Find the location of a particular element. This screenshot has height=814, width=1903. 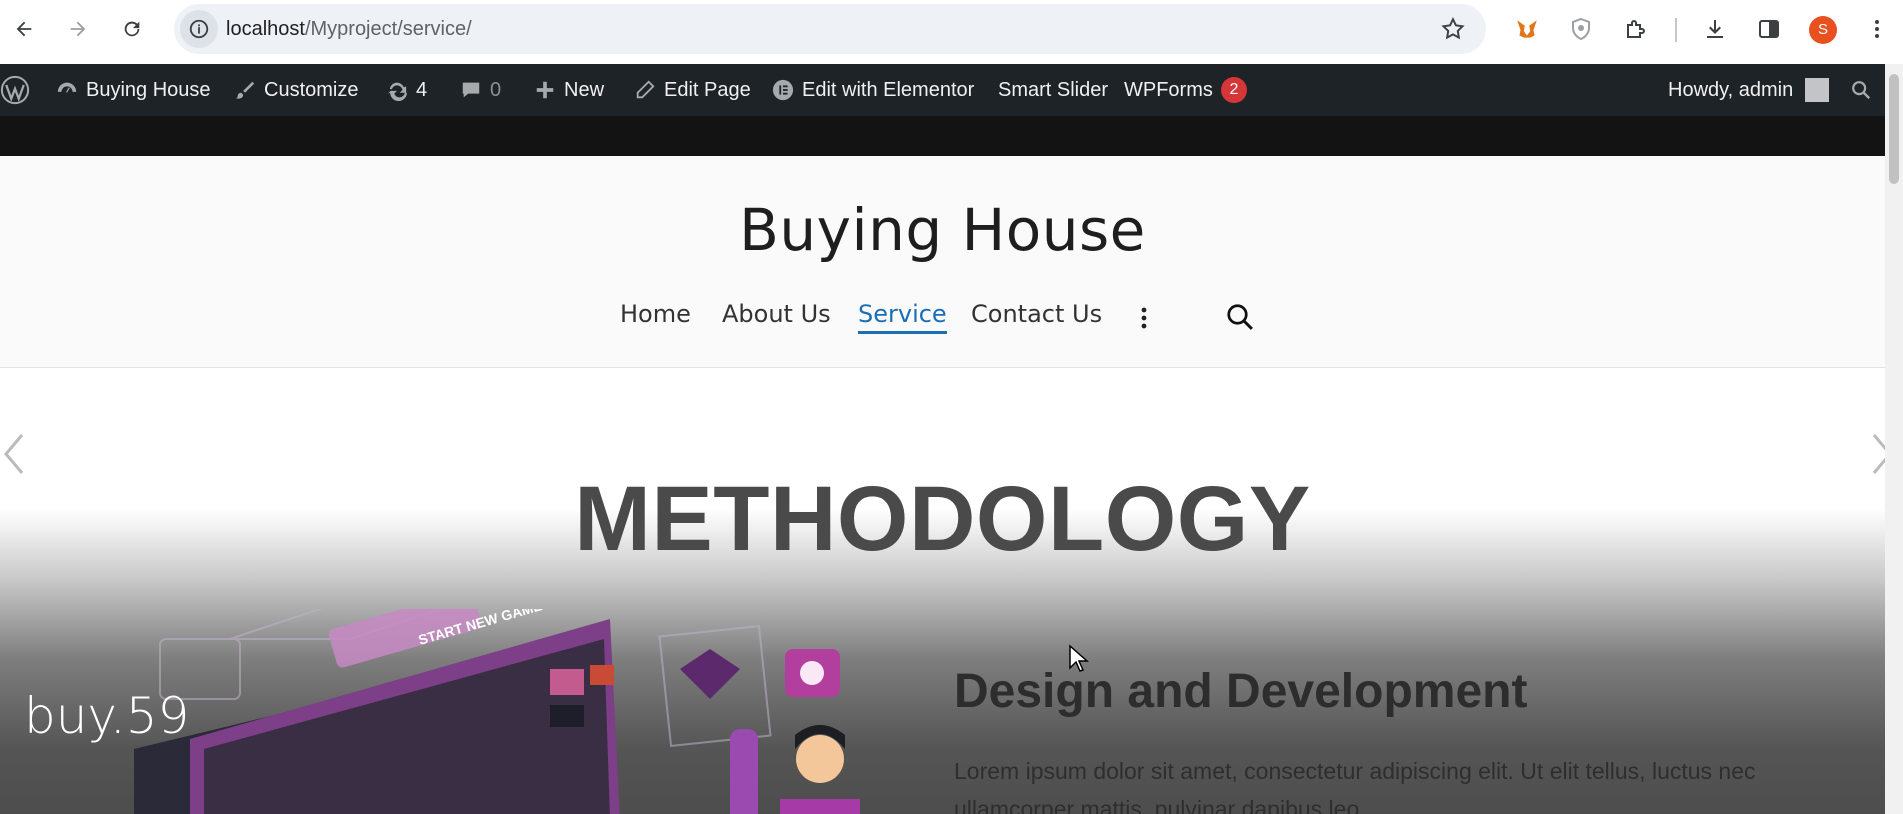

comment-icon is located at coordinates (471, 90).